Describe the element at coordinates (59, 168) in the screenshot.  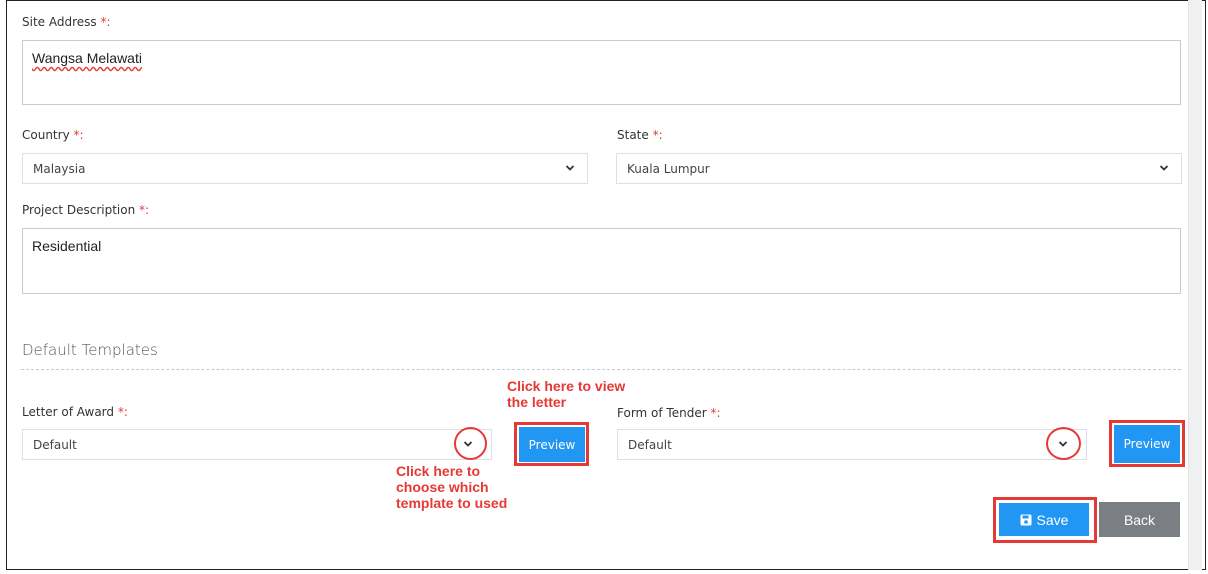
I see `country-value: Malaysia` at that location.